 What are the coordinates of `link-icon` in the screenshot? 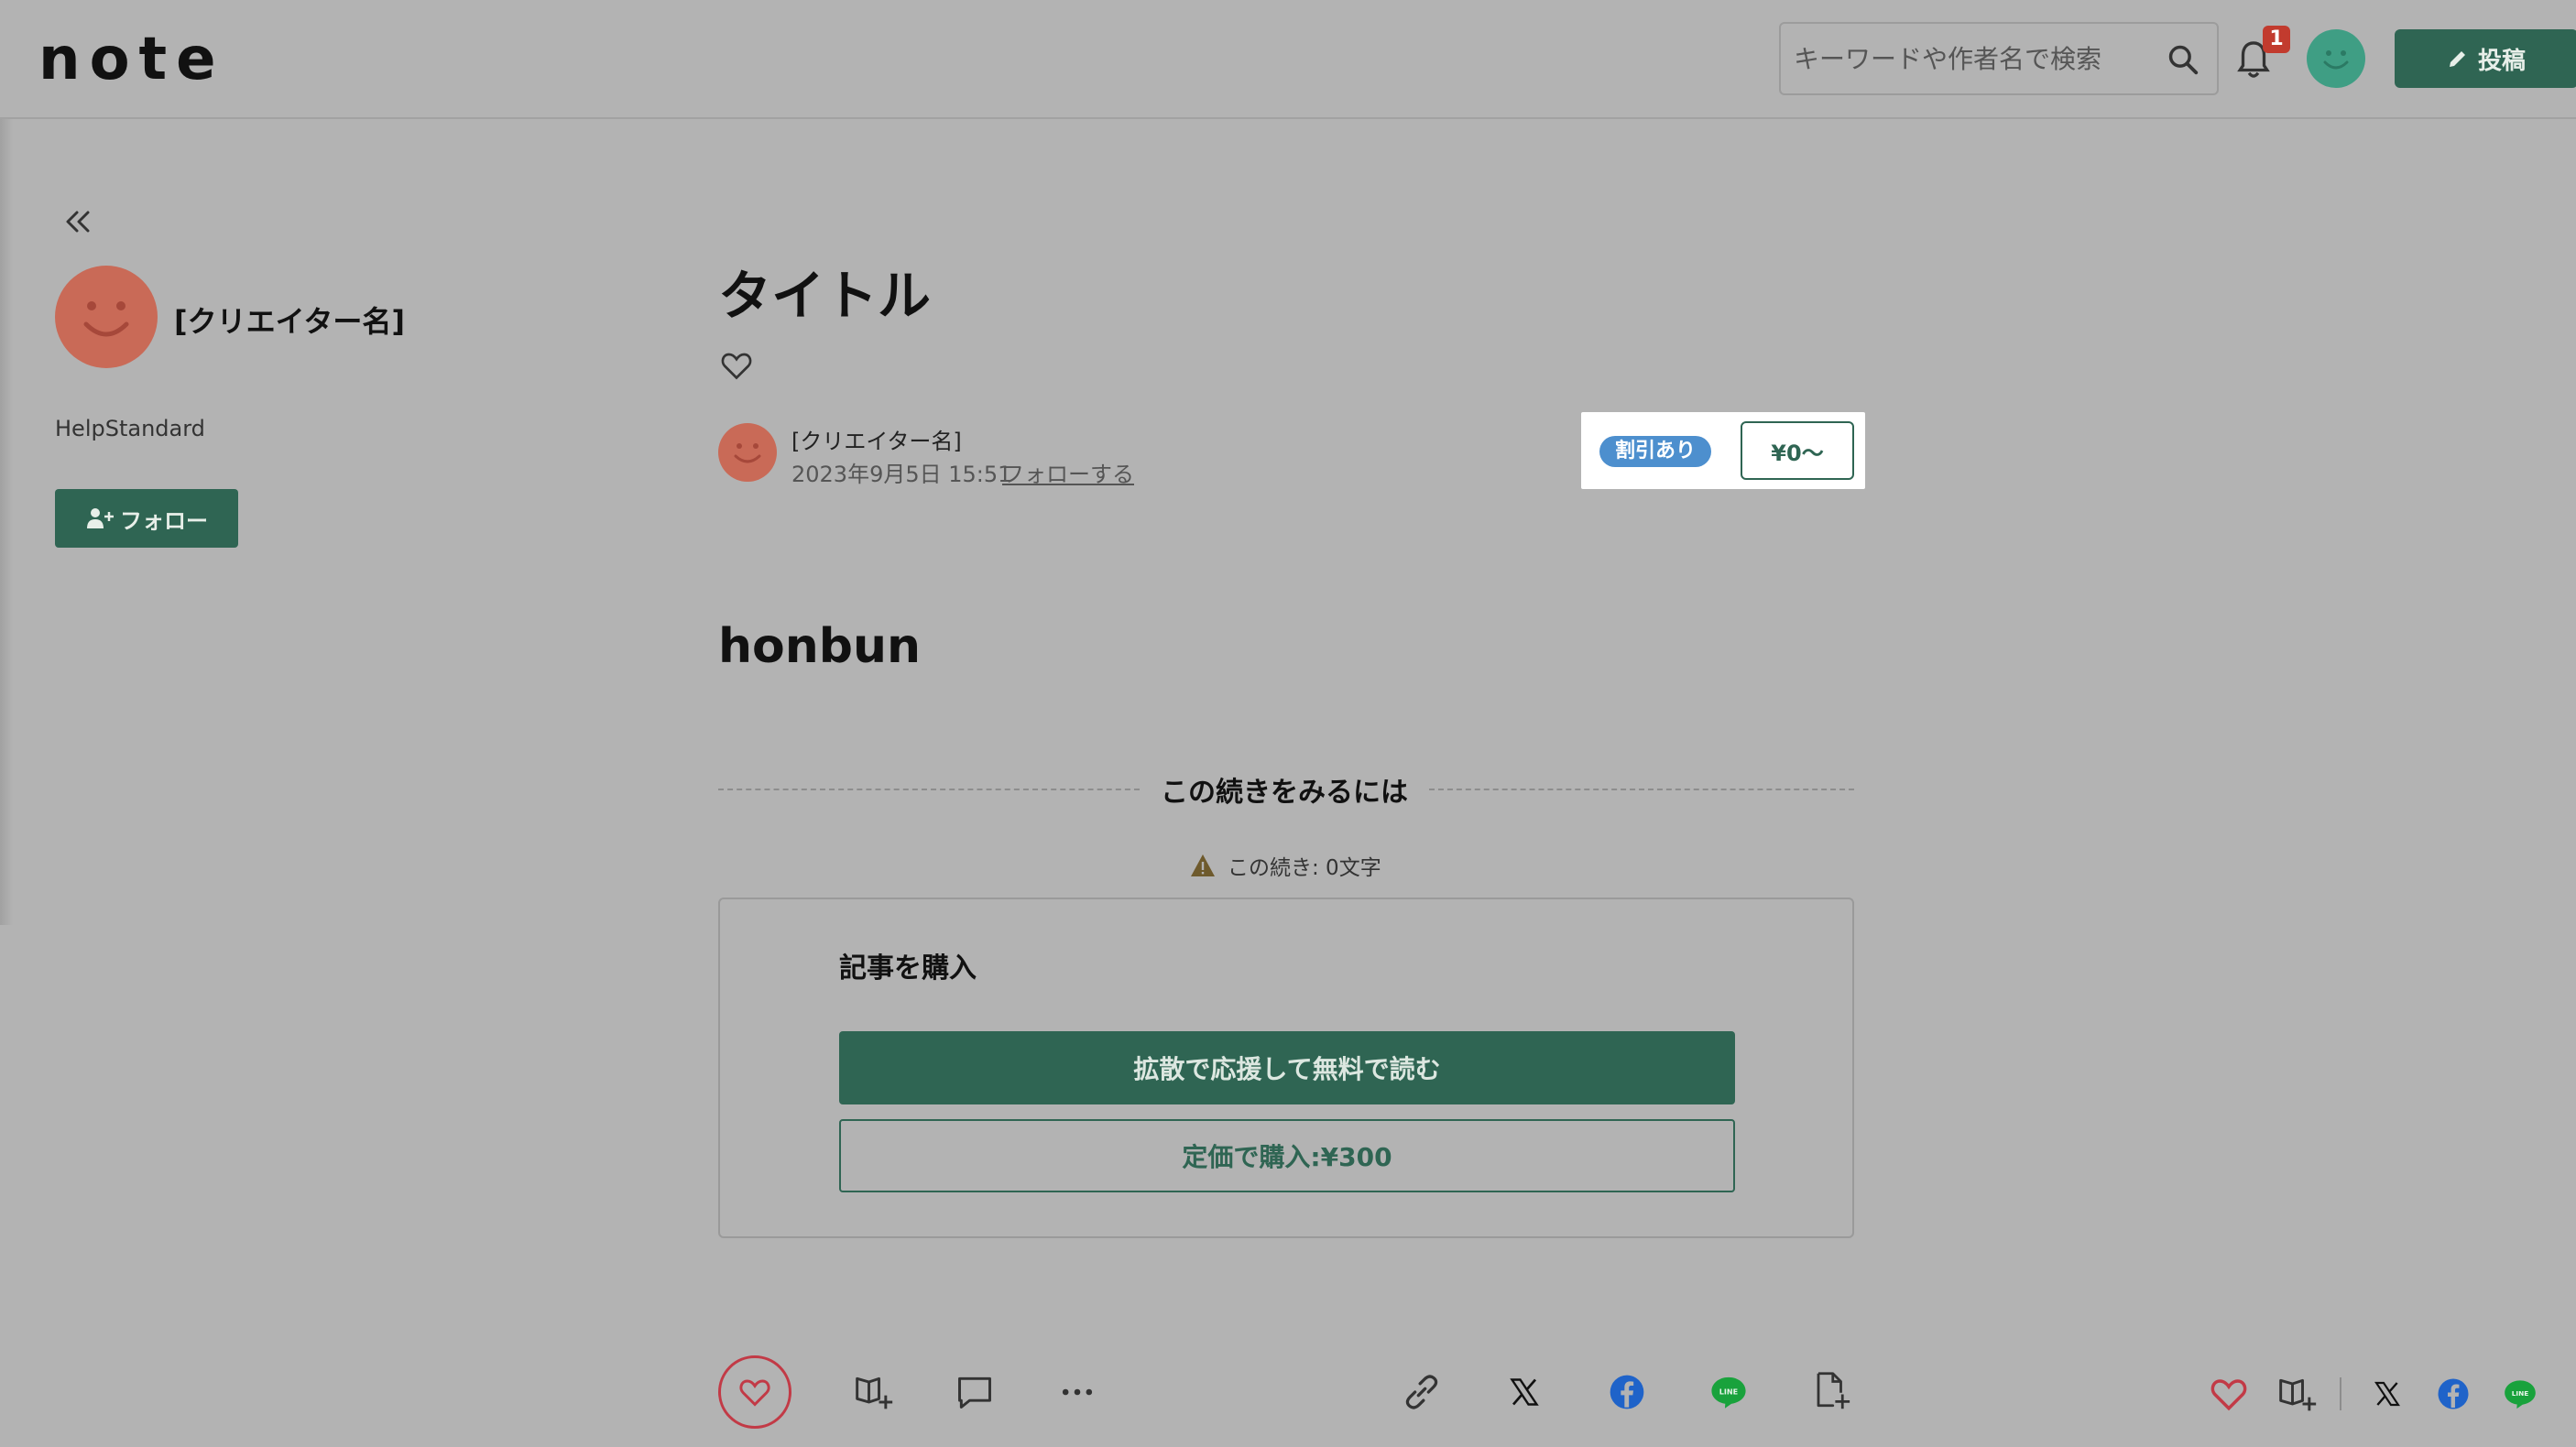 It's located at (1422, 1392).